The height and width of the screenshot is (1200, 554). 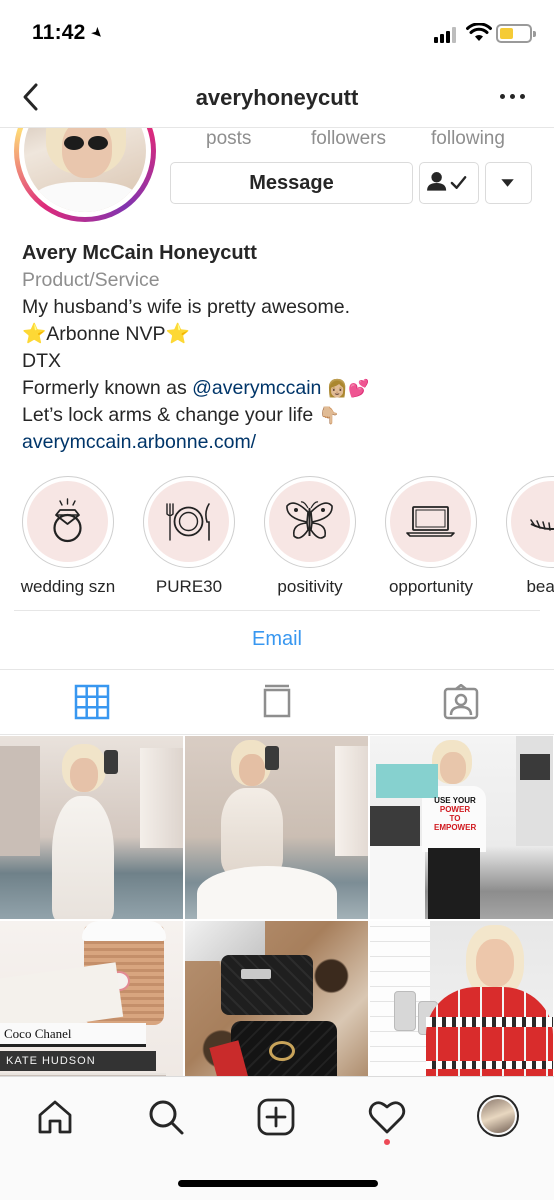 What do you see at coordinates (479, 32) in the screenshot?
I see `wifi-icon` at bounding box center [479, 32].